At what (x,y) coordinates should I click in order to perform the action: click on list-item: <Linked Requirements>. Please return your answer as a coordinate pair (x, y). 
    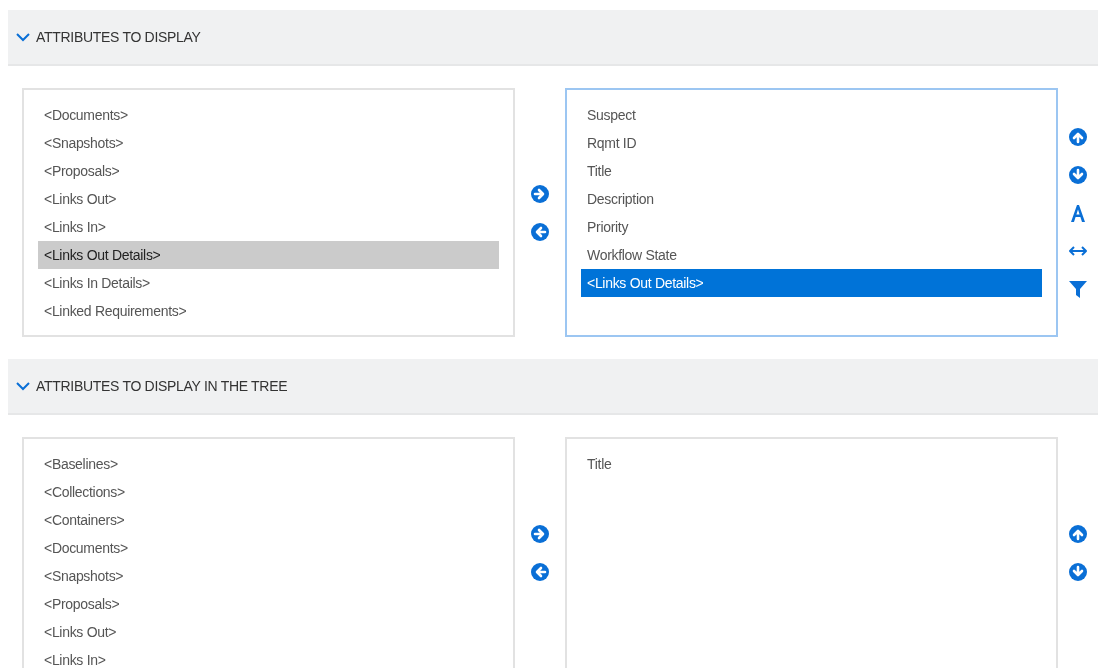
    Looking at the image, I should click on (269, 311).